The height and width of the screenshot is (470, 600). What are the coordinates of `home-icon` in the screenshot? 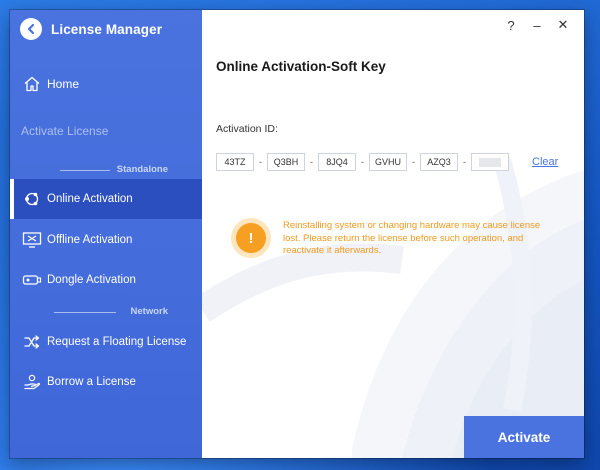 It's located at (32, 84).